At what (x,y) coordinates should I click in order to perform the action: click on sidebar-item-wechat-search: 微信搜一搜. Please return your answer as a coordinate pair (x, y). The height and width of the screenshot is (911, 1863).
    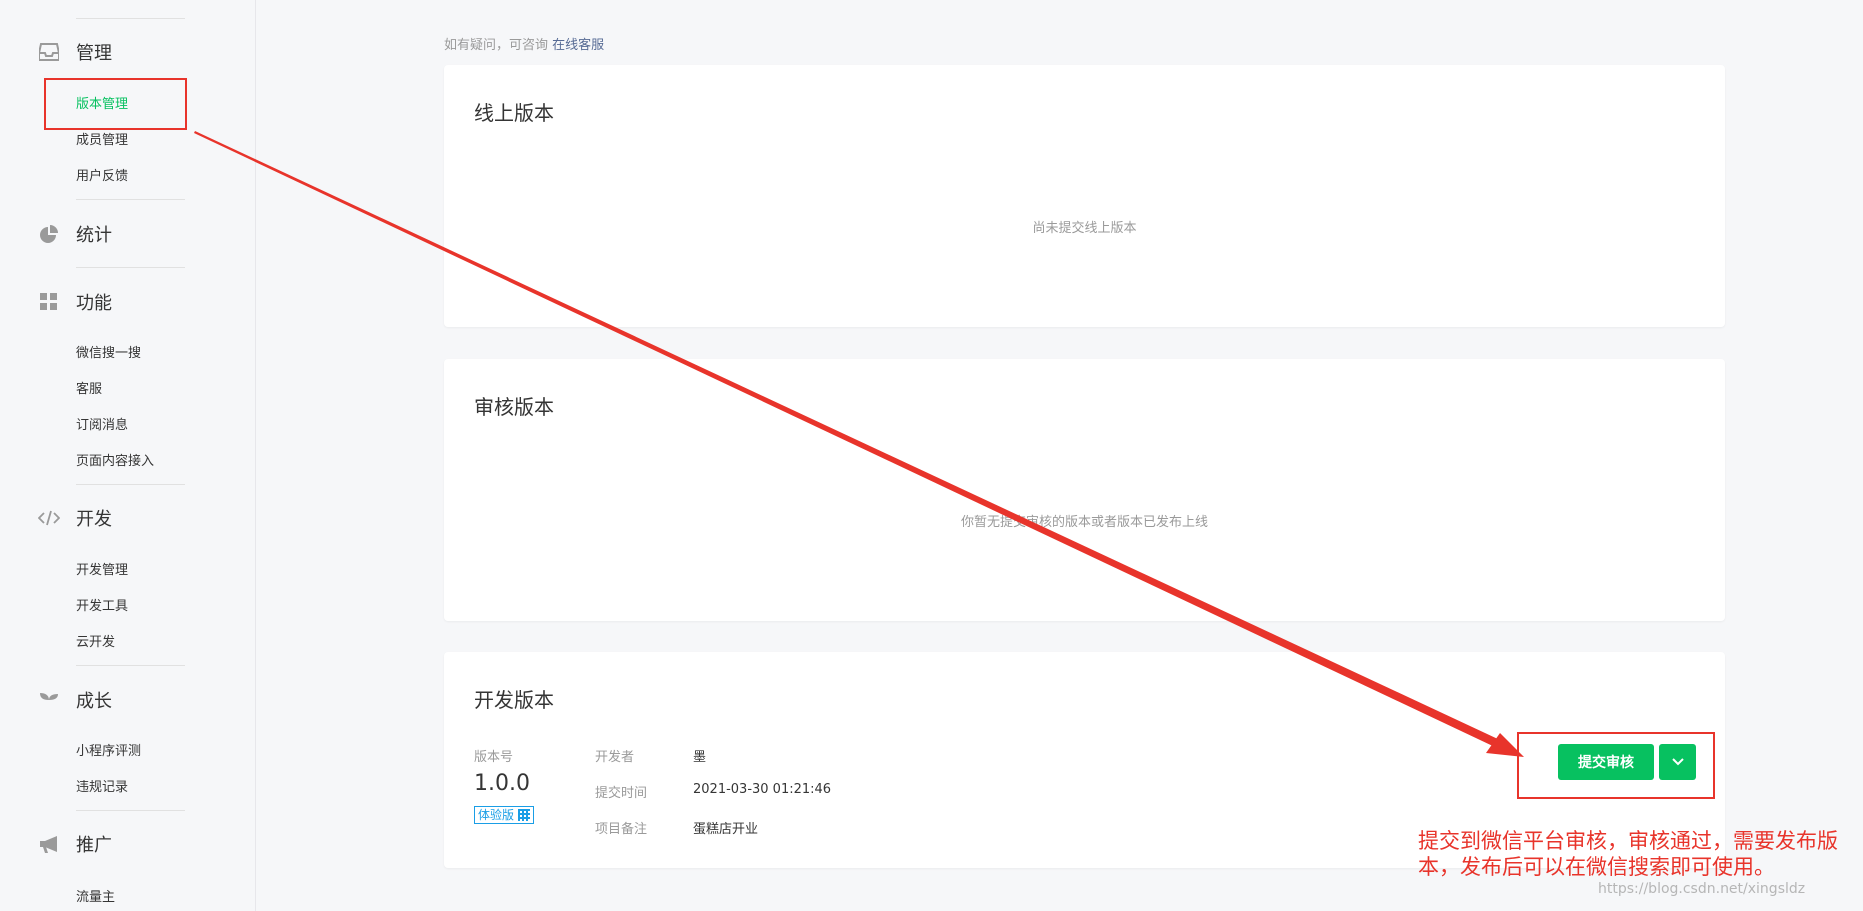
    Looking at the image, I should click on (108, 351).